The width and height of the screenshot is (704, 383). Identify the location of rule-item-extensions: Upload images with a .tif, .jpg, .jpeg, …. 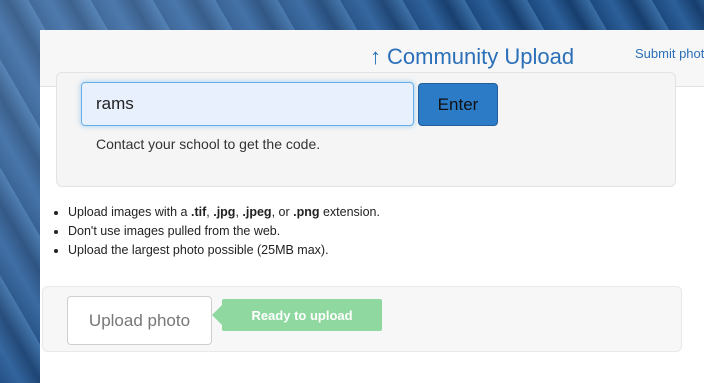
(224, 212).